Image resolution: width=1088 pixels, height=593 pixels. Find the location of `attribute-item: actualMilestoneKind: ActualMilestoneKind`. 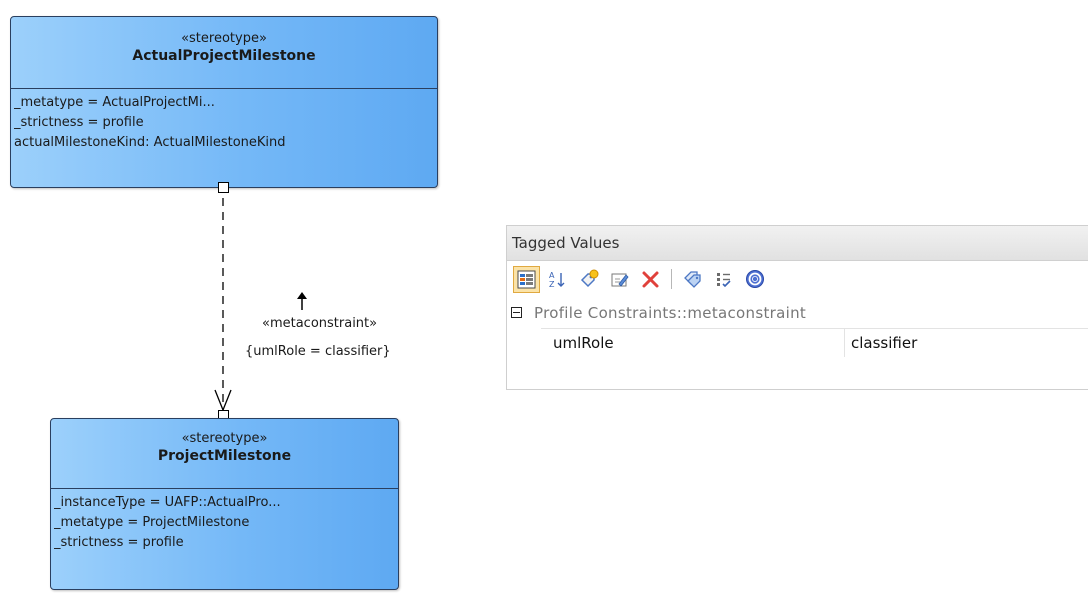

attribute-item: actualMilestoneKind: ActualMilestoneKind is located at coordinates (150, 142).